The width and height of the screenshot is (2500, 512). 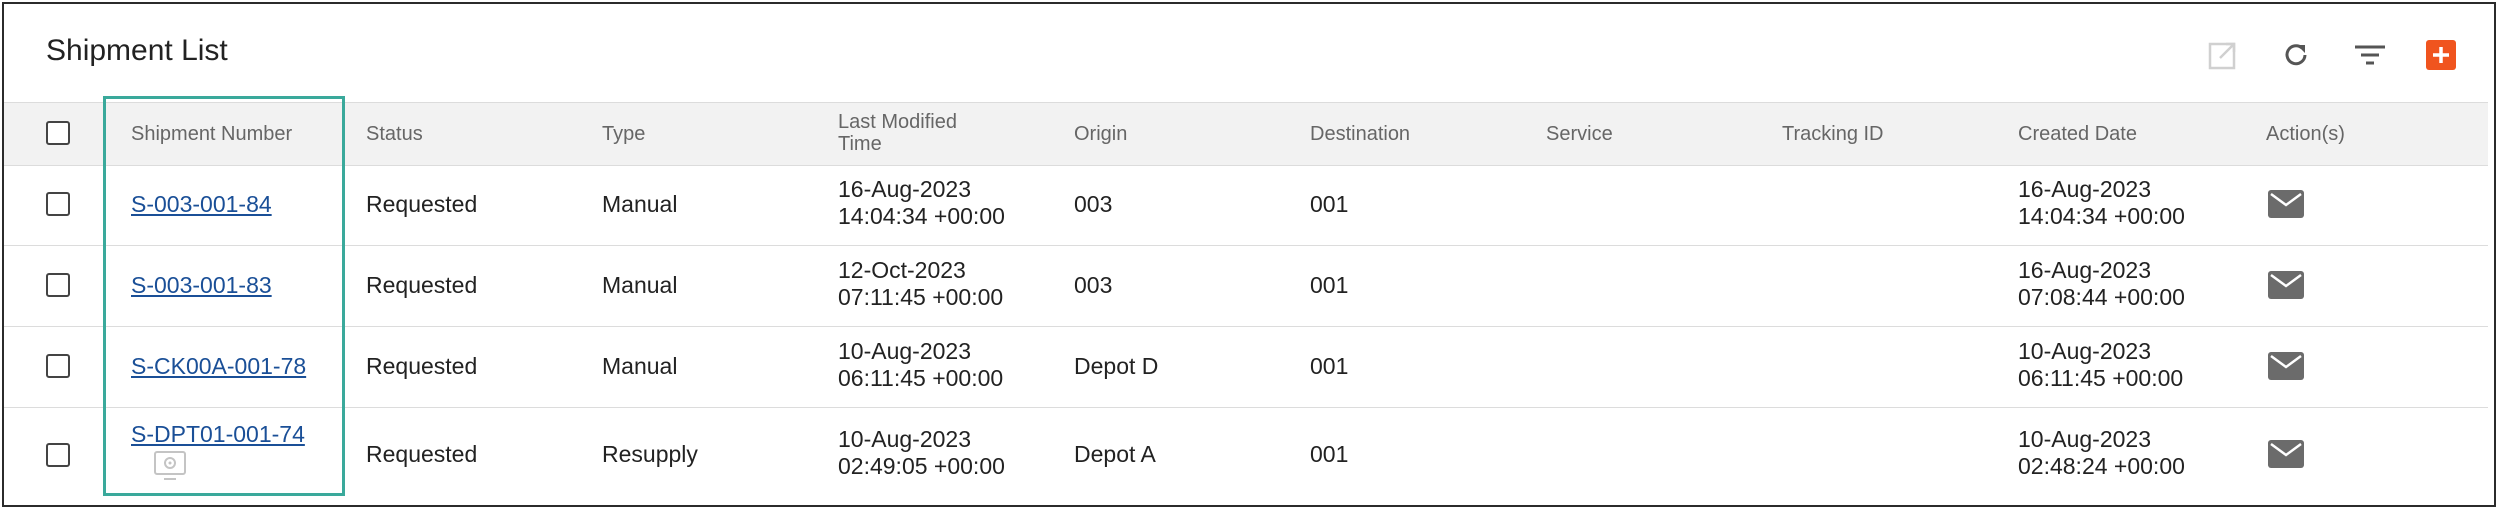 I want to click on last-modified-cell: 10-Aug-2023 02:49:05 +00:00, so click(x=921, y=453).